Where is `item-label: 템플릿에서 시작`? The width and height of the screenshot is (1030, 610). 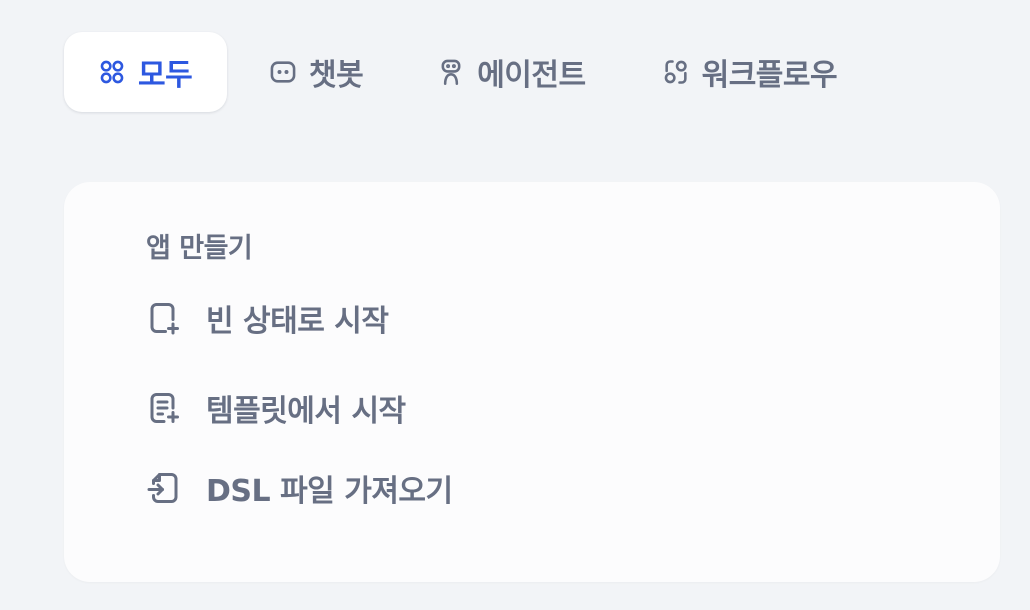
item-label: 템플릿에서 시작 is located at coordinates (306, 411).